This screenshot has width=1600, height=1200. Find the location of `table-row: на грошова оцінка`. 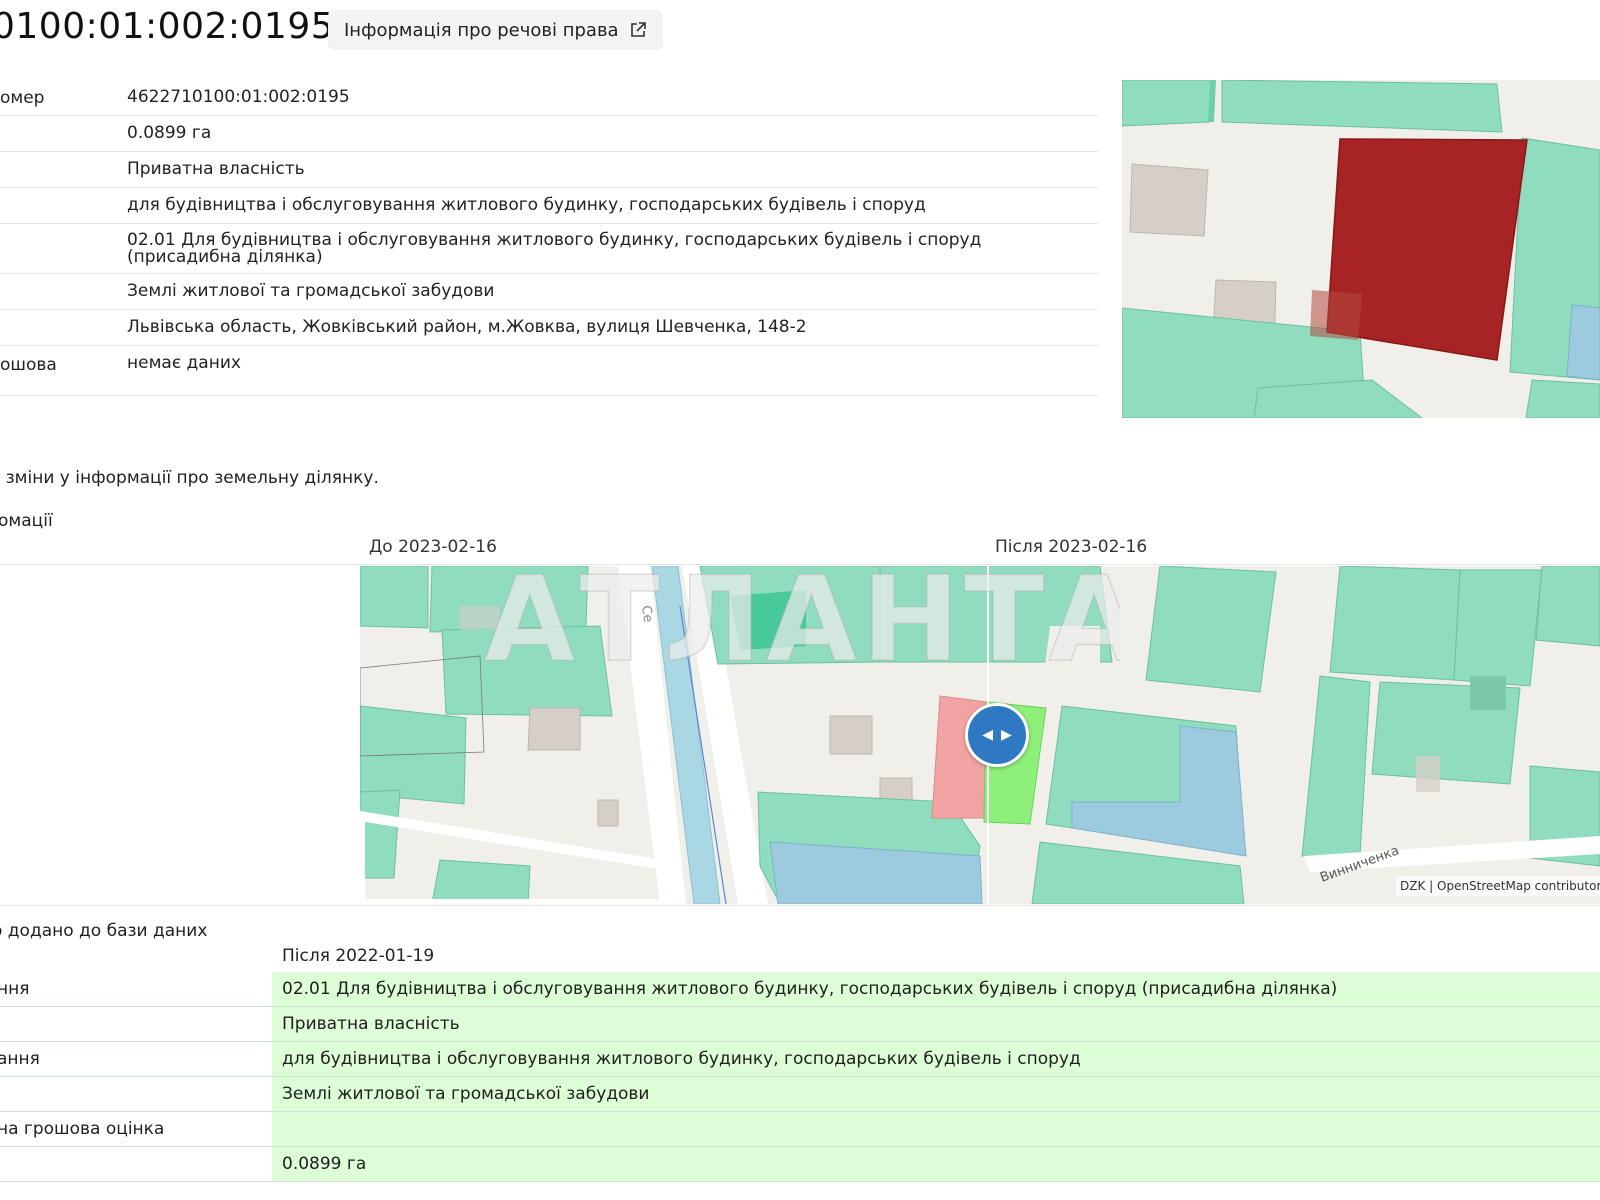

table-row: на грошова оцінка is located at coordinates (800, 1129).